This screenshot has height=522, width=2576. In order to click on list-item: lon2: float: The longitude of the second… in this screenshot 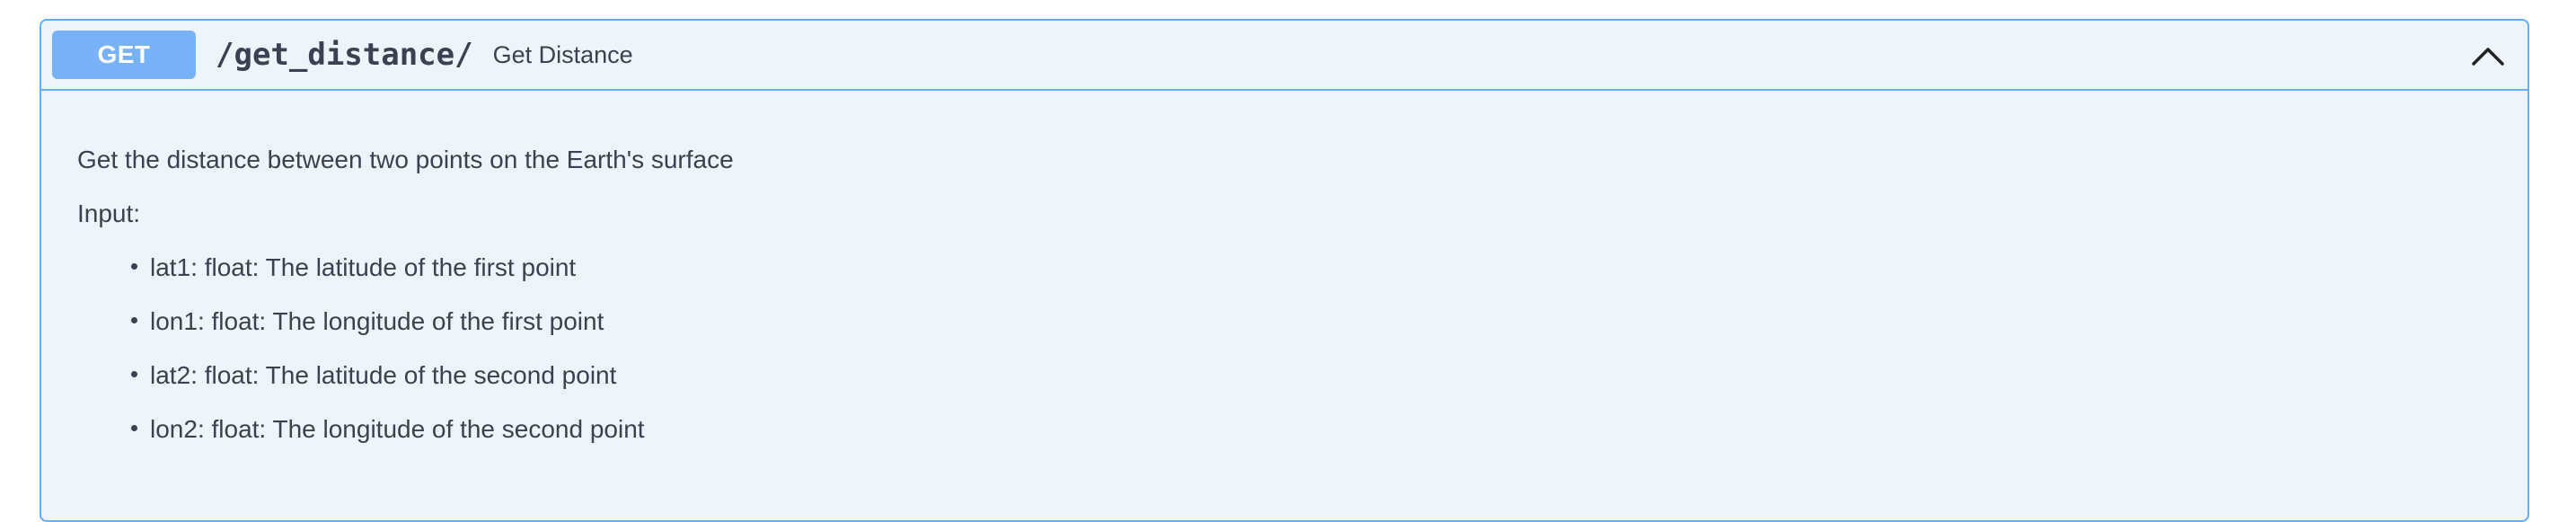, I will do `click(388, 430)`.